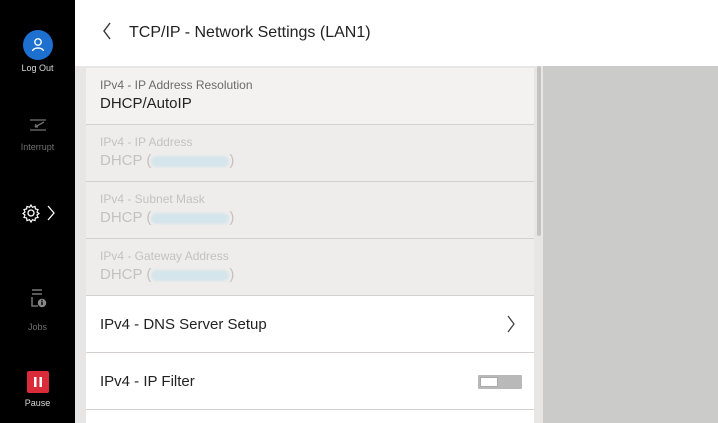 This screenshot has width=718, height=423. Describe the element at coordinates (37, 403) in the screenshot. I see `pause-label: Pause` at that location.